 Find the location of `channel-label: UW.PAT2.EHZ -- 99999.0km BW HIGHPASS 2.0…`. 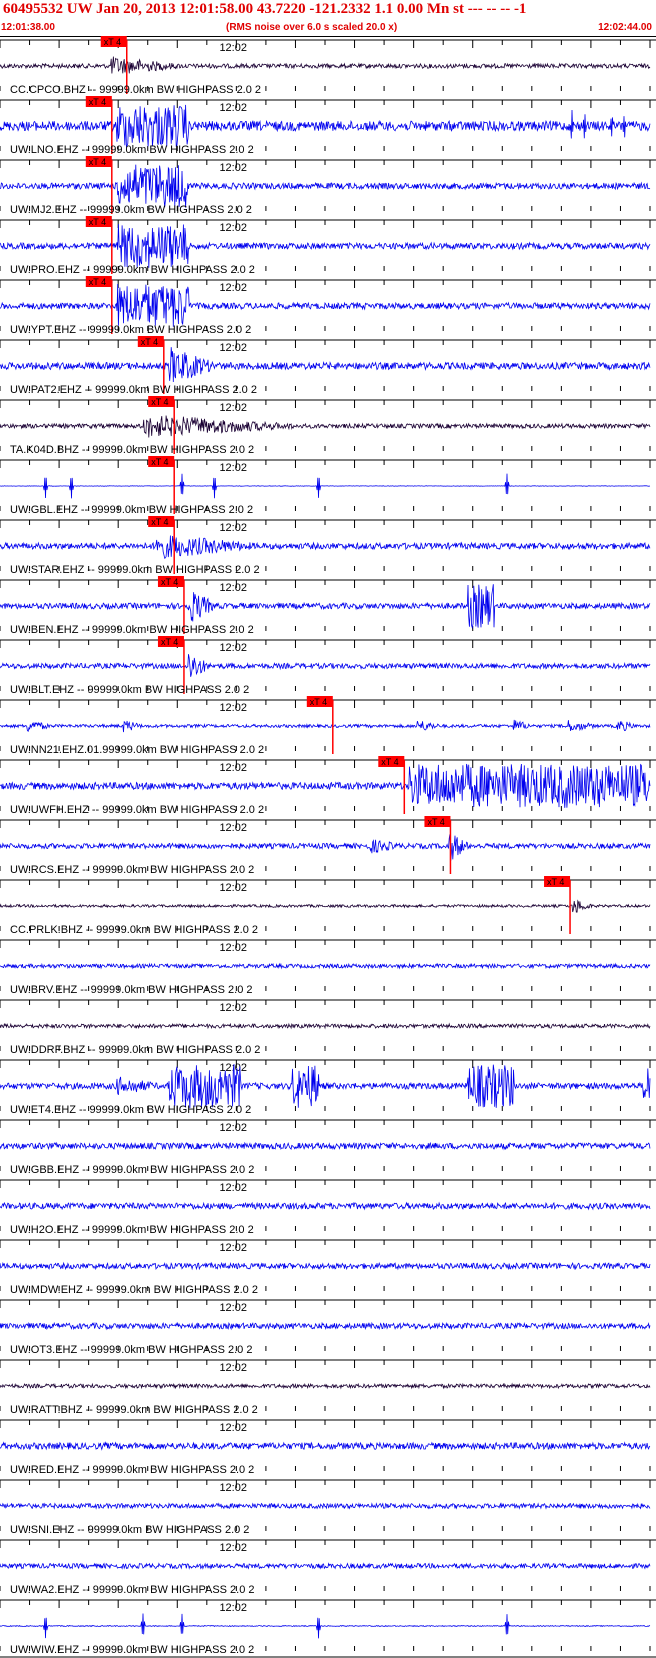

channel-label: UW.PAT2.EHZ -- 99999.0km BW HIGHPASS 2.0… is located at coordinates (133, 390).